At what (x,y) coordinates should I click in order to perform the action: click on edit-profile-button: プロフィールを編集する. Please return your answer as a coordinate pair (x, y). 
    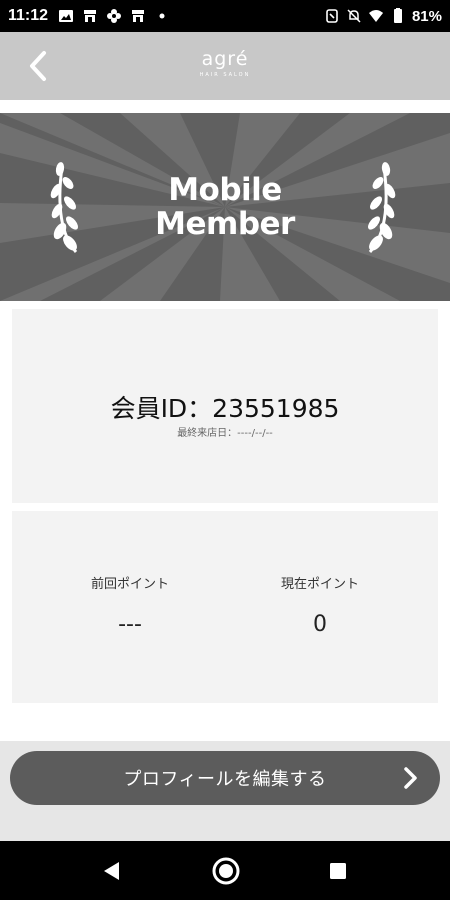
    Looking at the image, I should click on (225, 778).